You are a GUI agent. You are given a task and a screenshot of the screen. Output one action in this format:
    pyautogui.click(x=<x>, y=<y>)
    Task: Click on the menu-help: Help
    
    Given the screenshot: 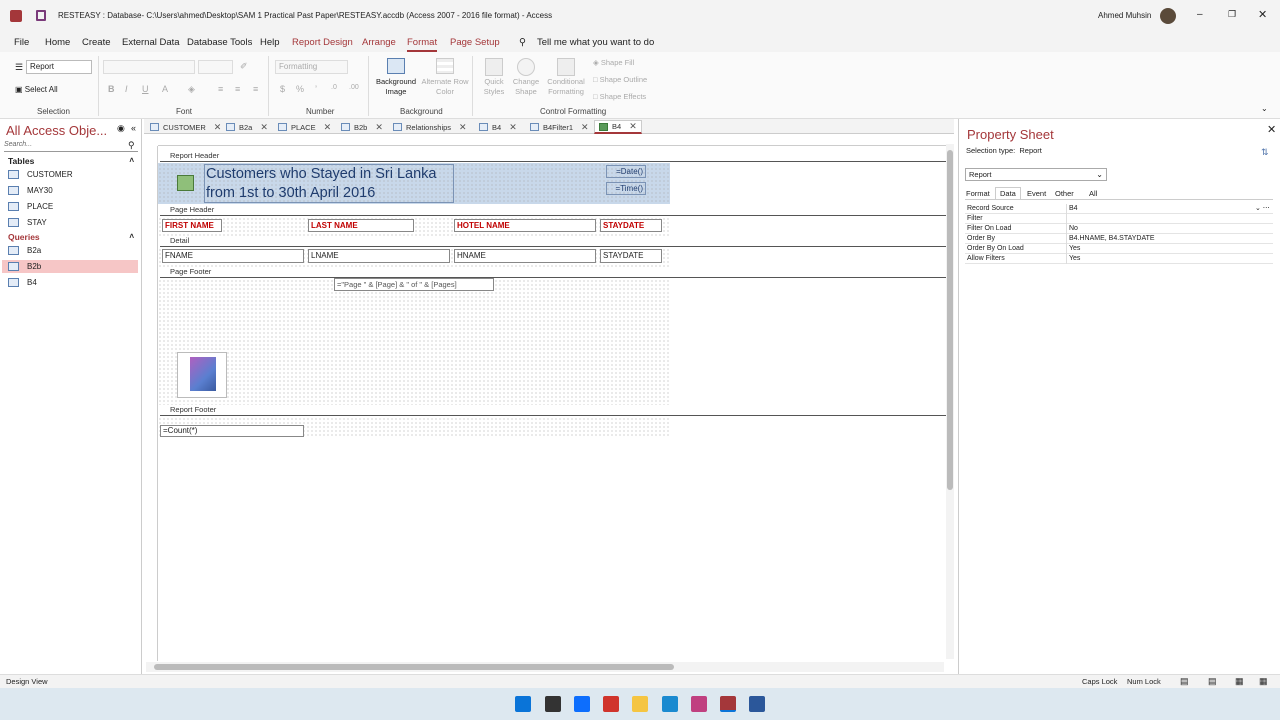 What is the action you would take?
    pyautogui.click(x=270, y=42)
    